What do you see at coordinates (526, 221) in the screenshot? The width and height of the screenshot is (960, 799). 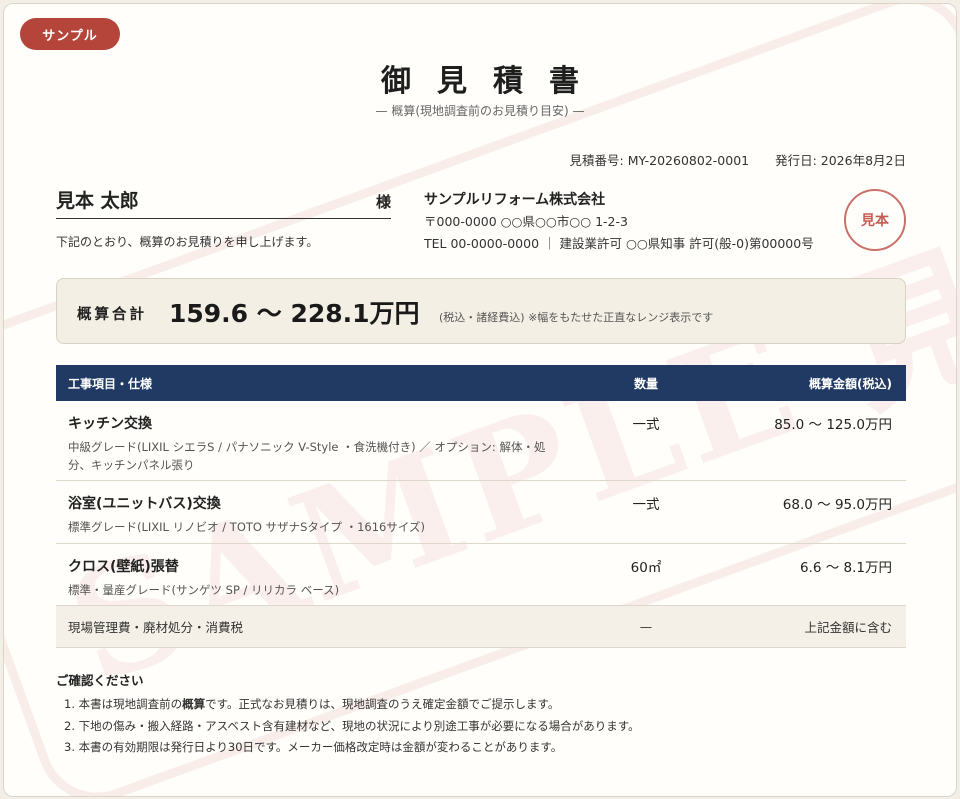 I see `company-address: 〒000-0000 ○○県○○市○○ 1-2-3` at bounding box center [526, 221].